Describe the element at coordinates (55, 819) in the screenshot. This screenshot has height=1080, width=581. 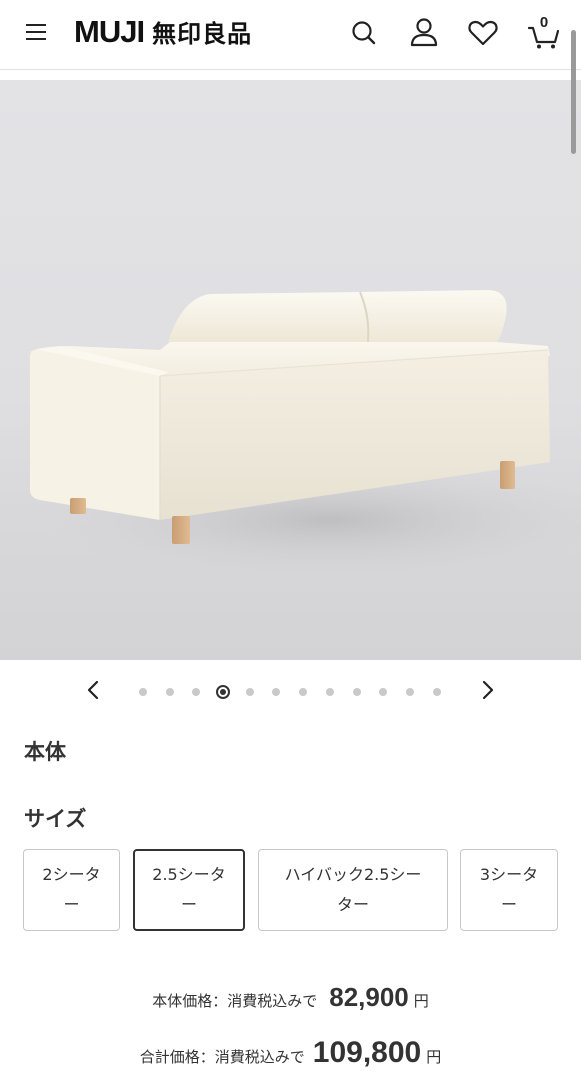
I see `section-title-size: サイズ` at that location.